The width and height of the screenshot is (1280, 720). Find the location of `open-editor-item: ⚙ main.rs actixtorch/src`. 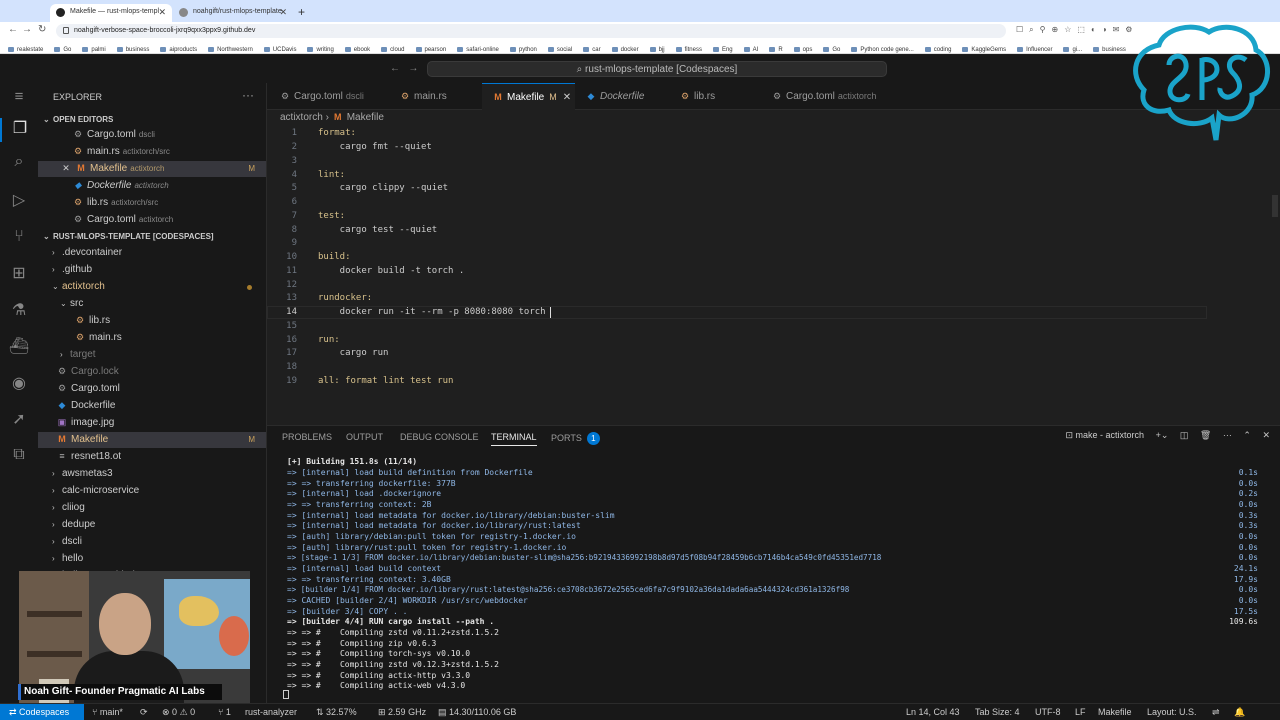

open-editor-item: ⚙ main.rs actixtorch/src is located at coordinates (152, 152).